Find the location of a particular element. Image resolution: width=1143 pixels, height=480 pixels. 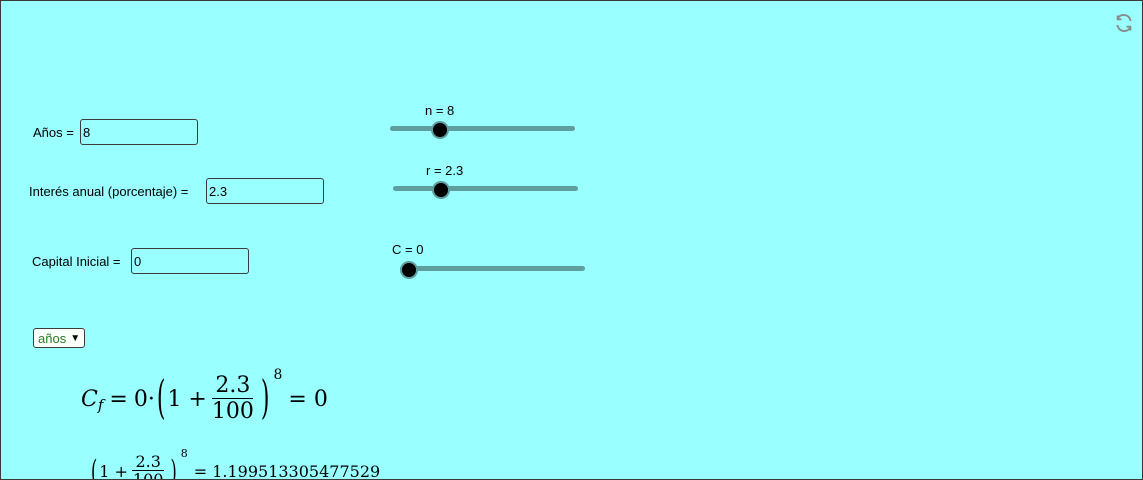

slider-c-track is located at coordinates (492, 268).